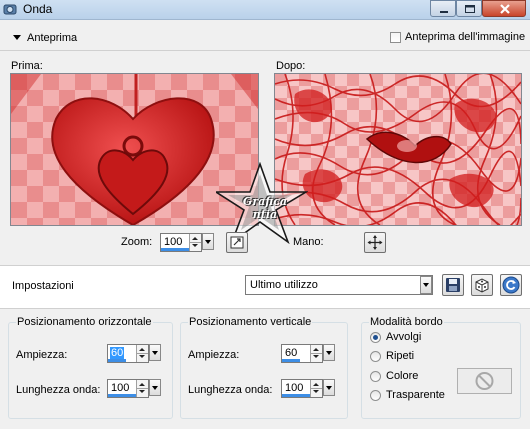 The image size is (530, 429). Describe the element at coordinates (128, 388) in the screenshot. I see `horizontal-wavelength-field: 100` at that location.